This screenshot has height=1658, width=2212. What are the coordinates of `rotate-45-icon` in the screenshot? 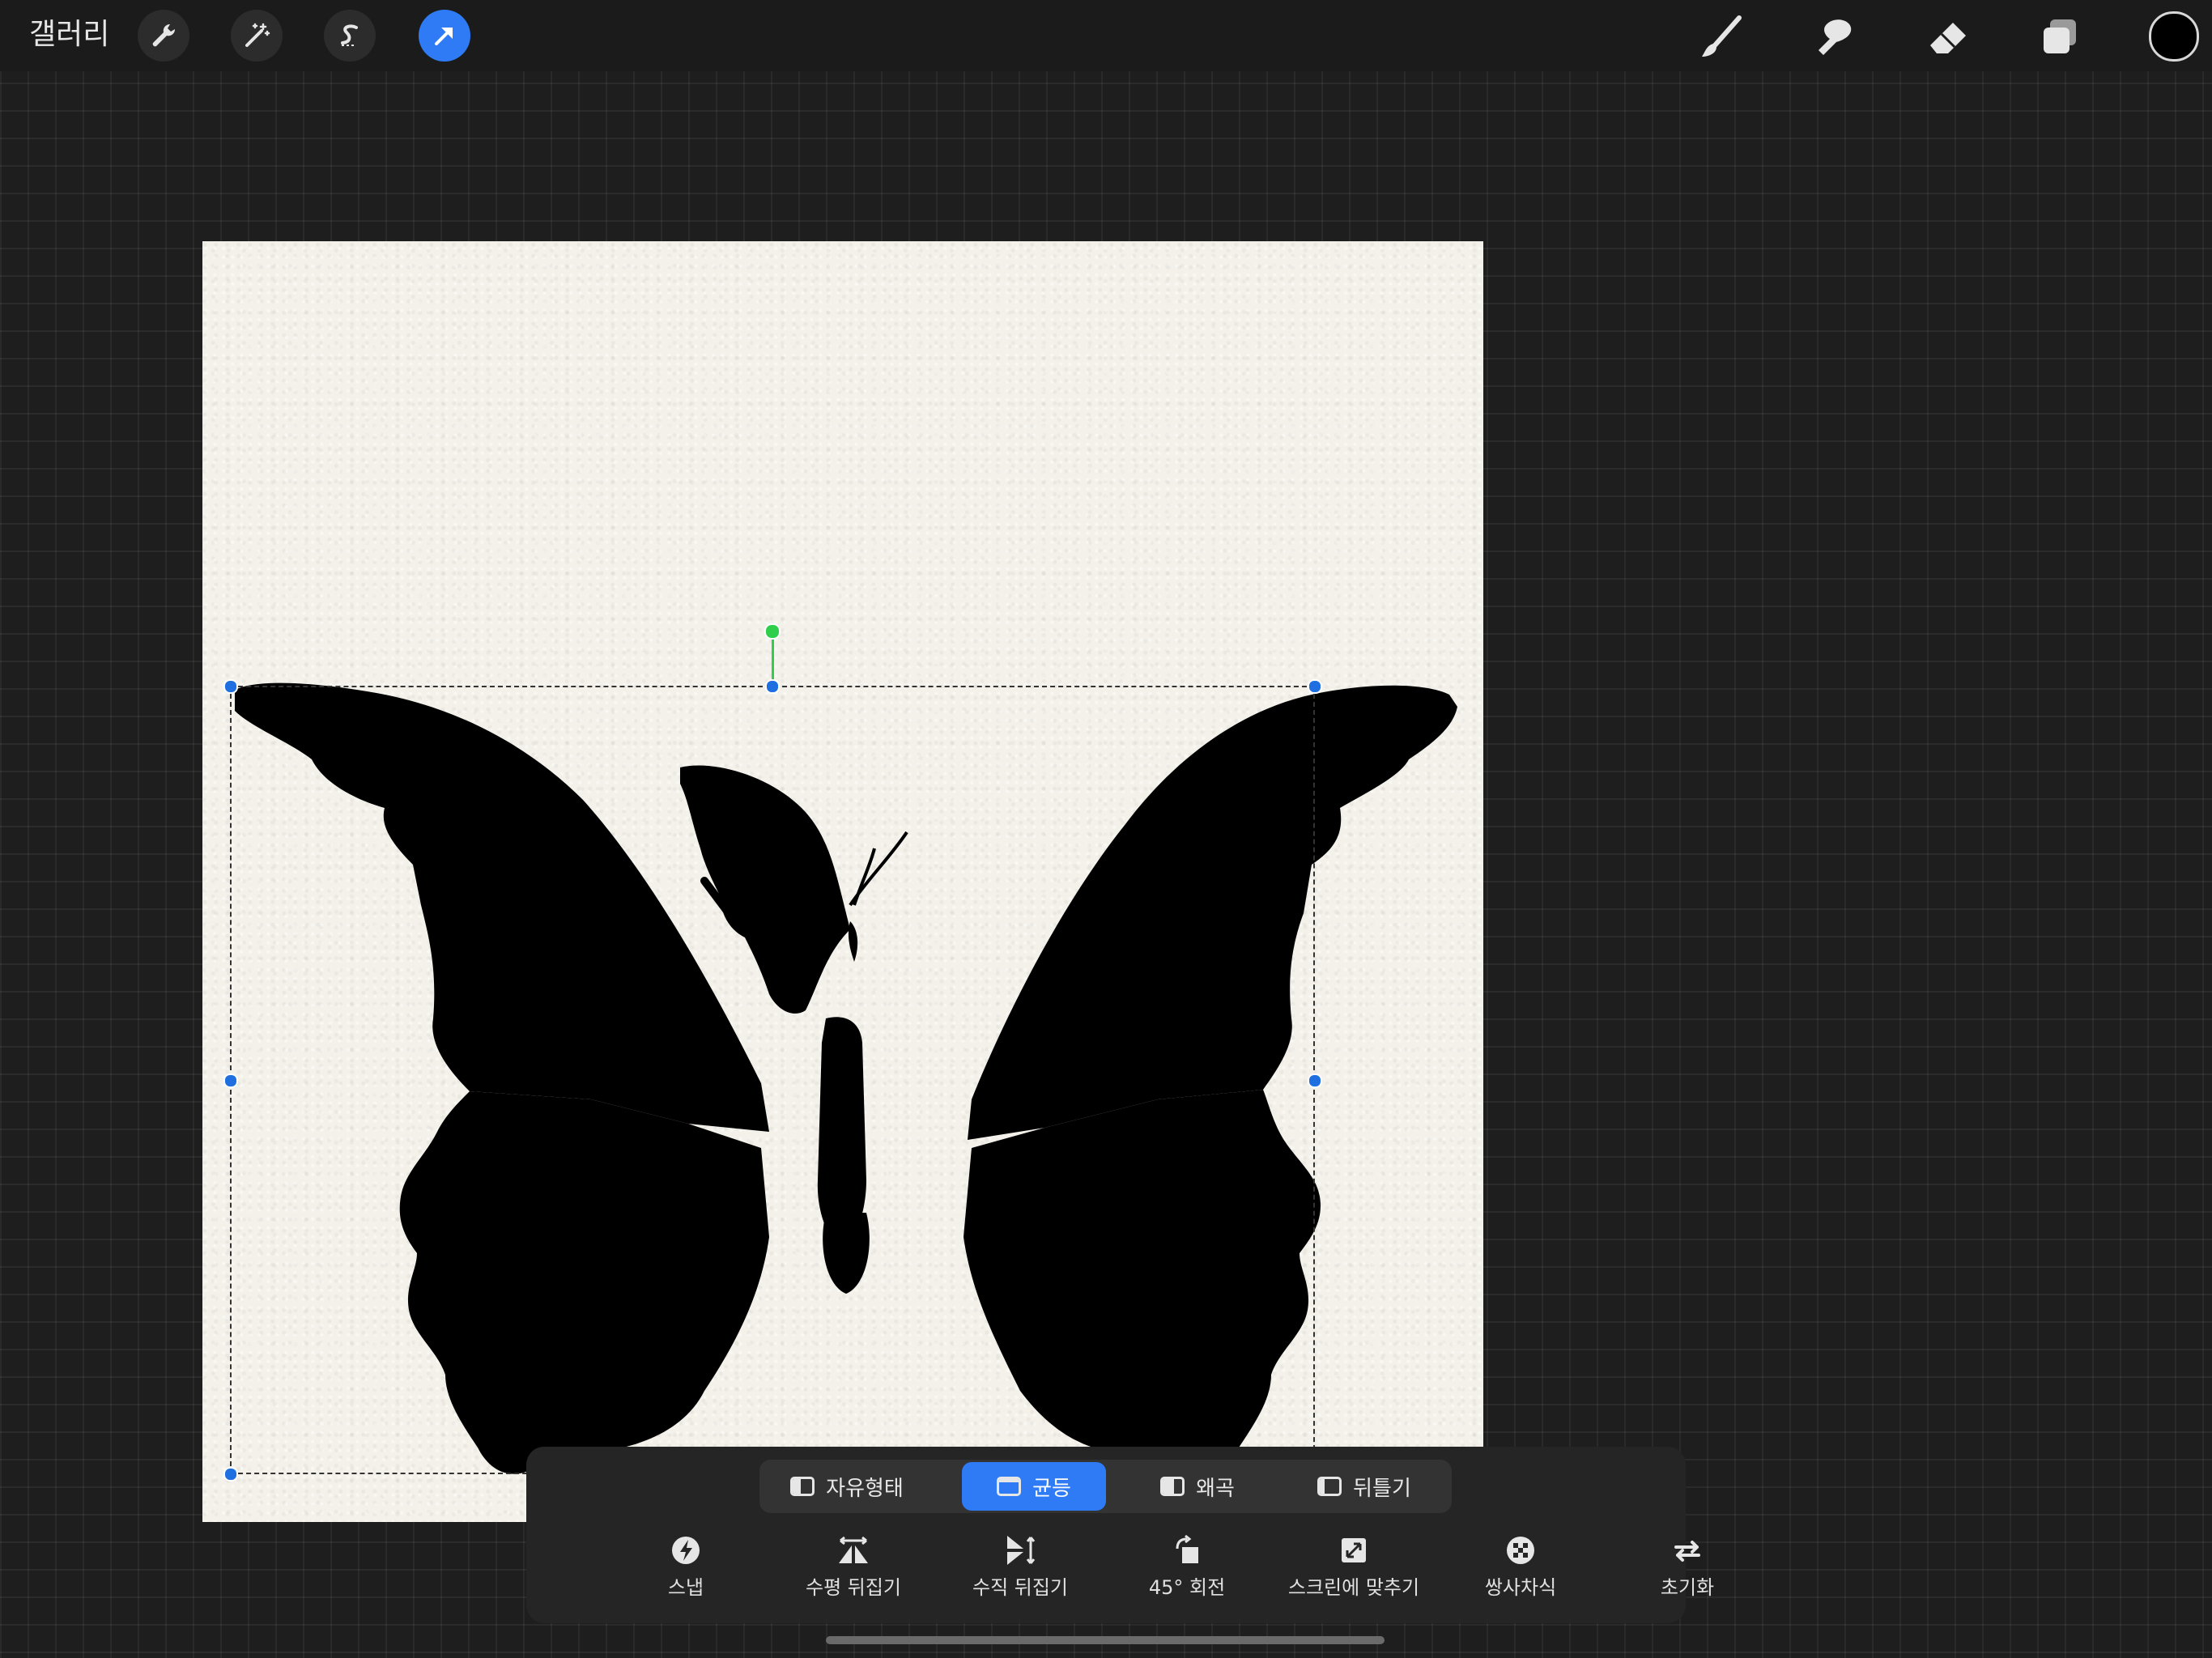 It's located at (1187, 1550).